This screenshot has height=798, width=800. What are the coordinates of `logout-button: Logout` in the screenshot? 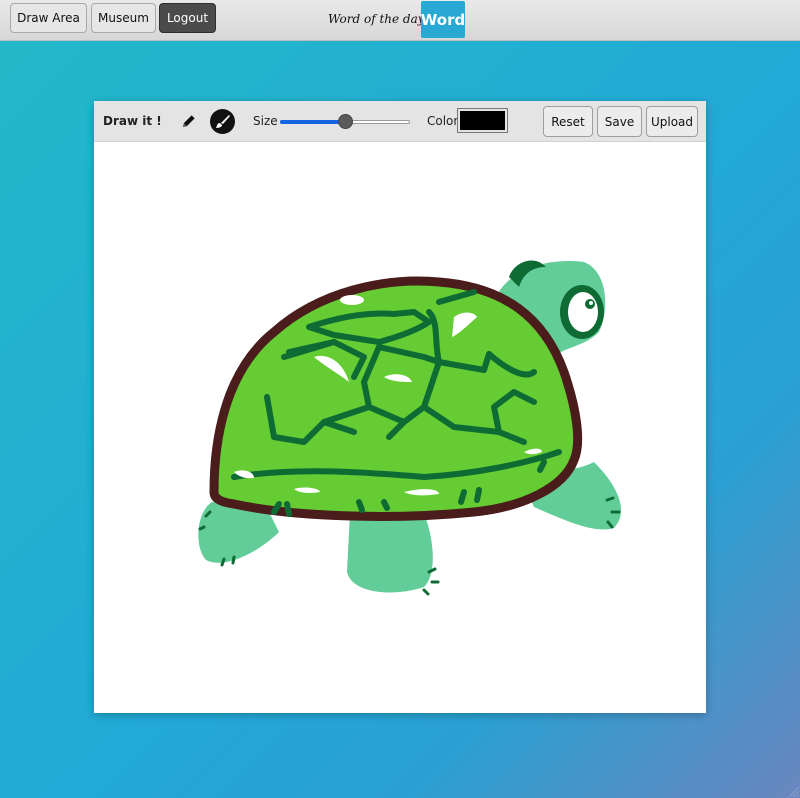 It's located at (187, 18).